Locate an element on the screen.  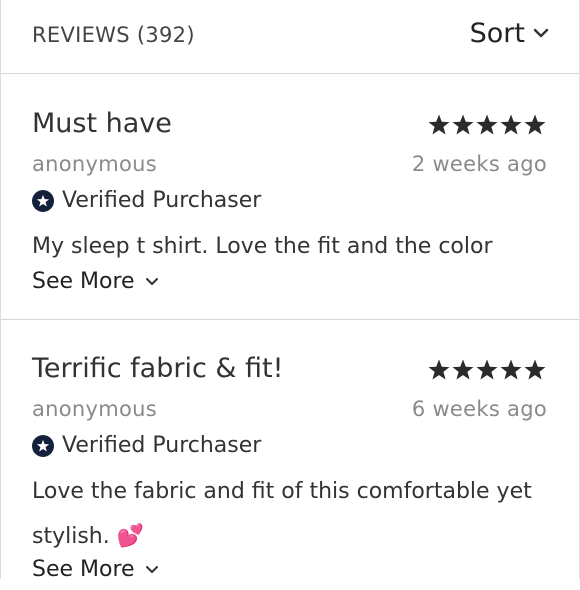
review-title: Must have is located at coordinates (102, 123).